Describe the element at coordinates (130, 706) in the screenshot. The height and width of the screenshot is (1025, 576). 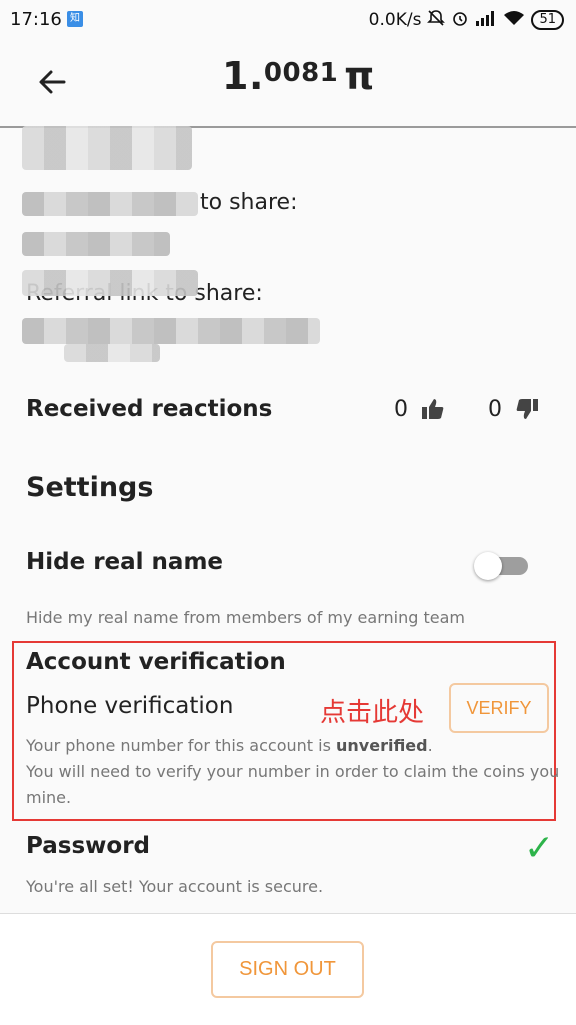
I see `phone-verification-label: Phone verification` at that location.